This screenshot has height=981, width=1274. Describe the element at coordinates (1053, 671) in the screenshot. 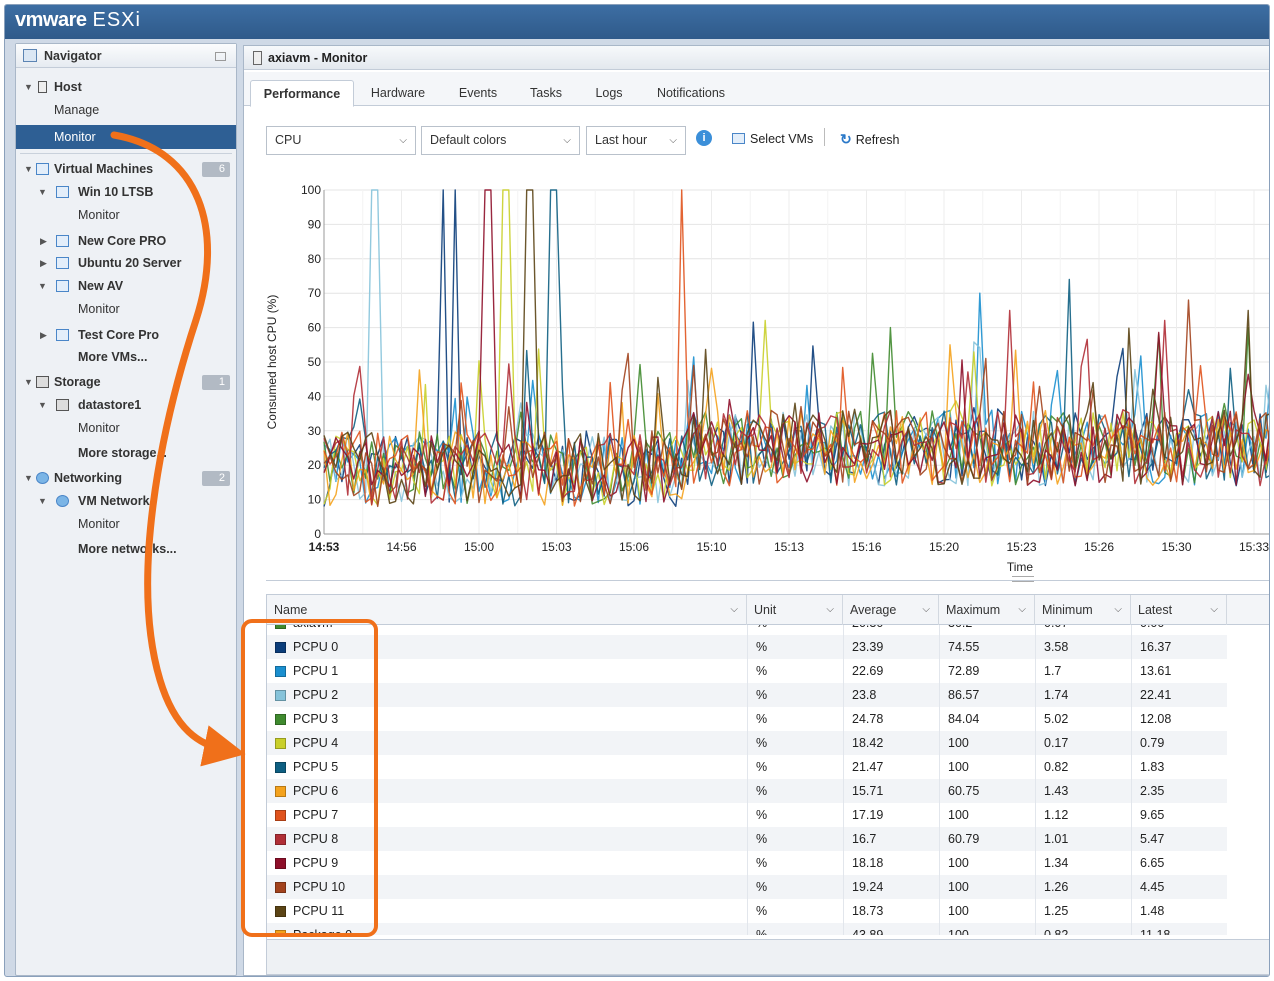

I see `row-minimum: 1.7` at that location.